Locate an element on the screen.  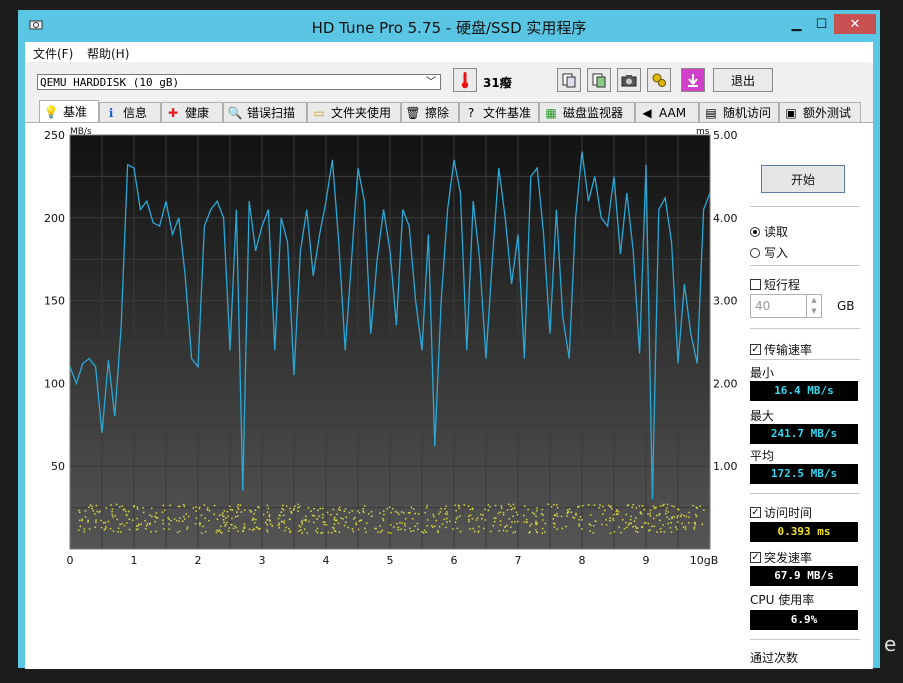
save-button is located at coordinates (693, 80).